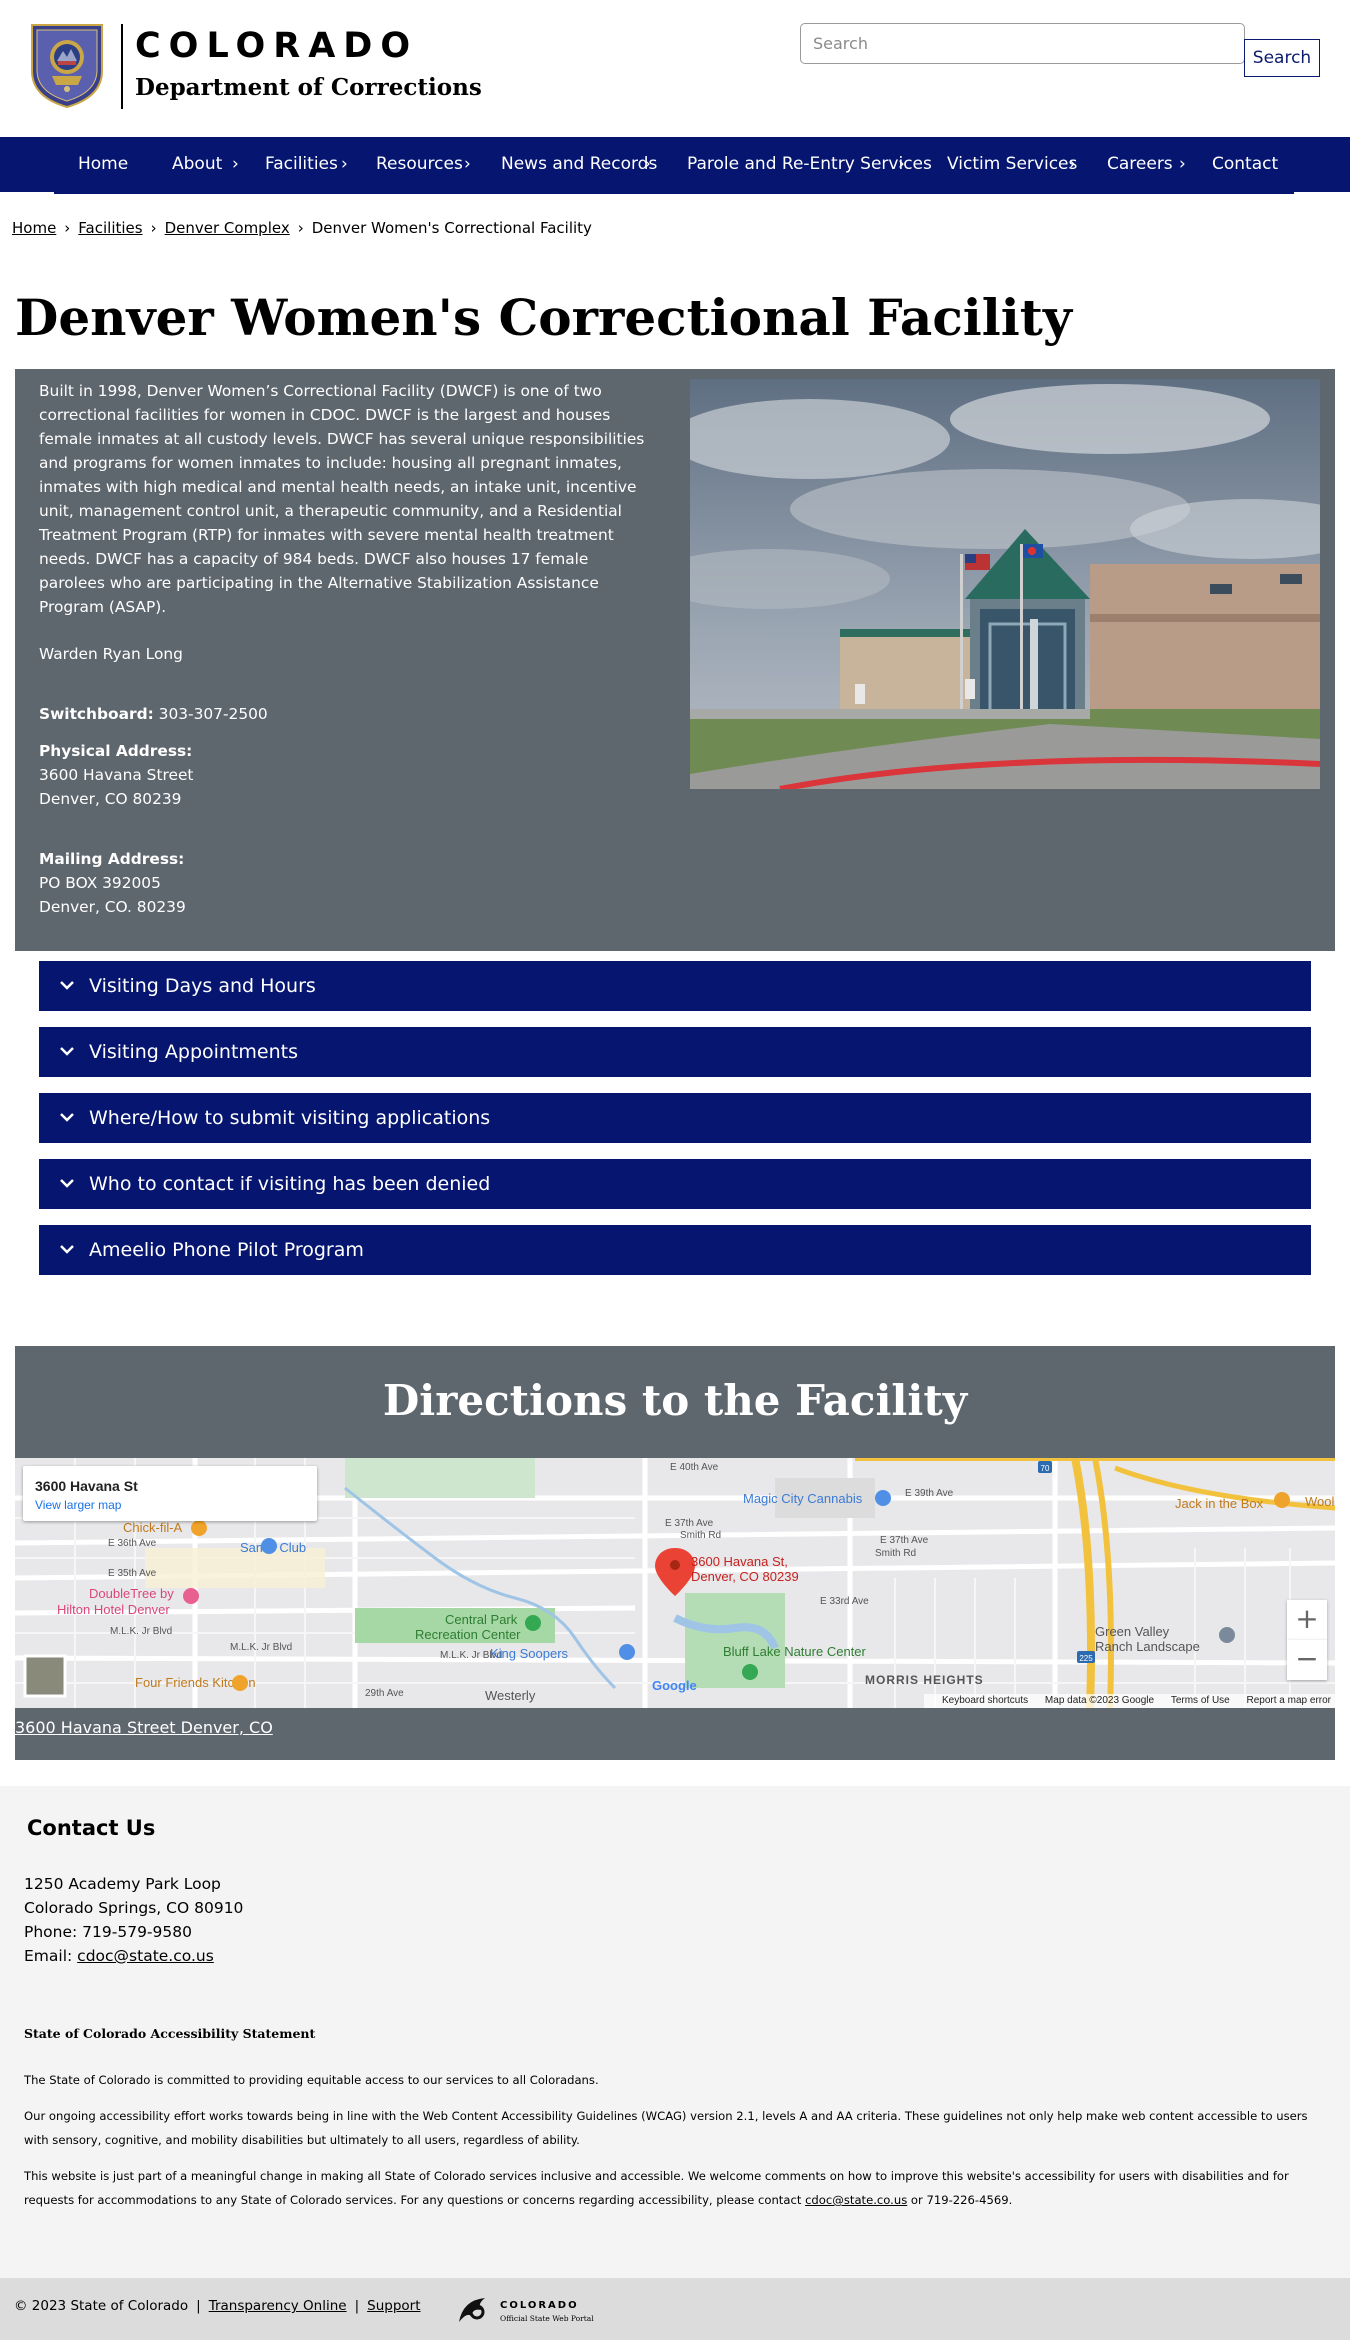 The width and height of the screenshot is (1350, 2340). I want to click on contact-address-line: 1250 Academy Park Loop, so click(122, 1884).